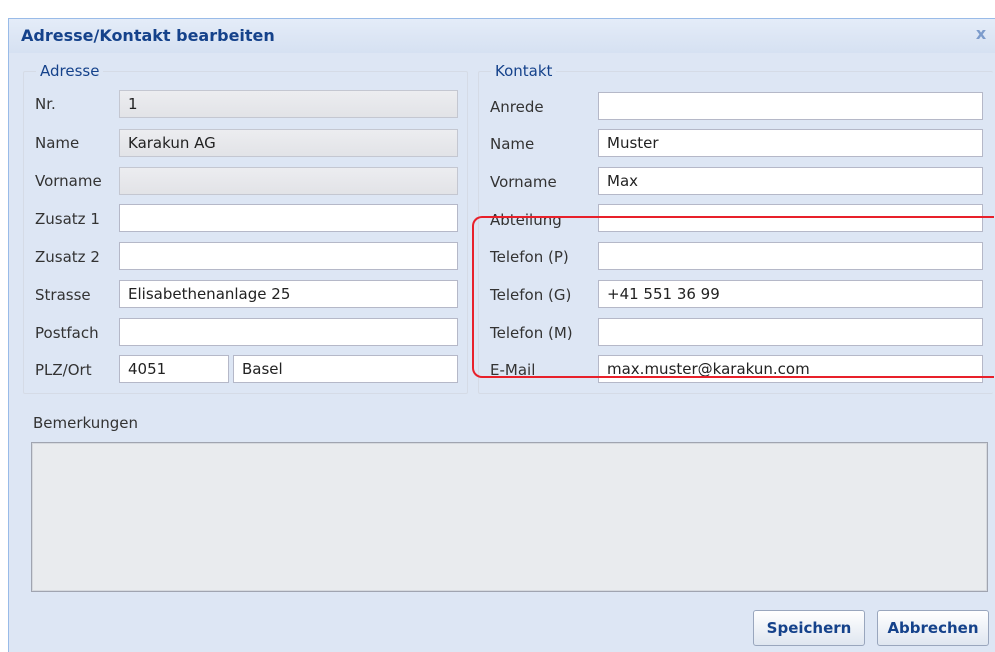 The height and width of the screenshot is (652, 995). What do you see at coordinates (523, 182) in the screenshot?
I see `kontakt-vorname-label: Vorname` at bounding box center [523, 182].